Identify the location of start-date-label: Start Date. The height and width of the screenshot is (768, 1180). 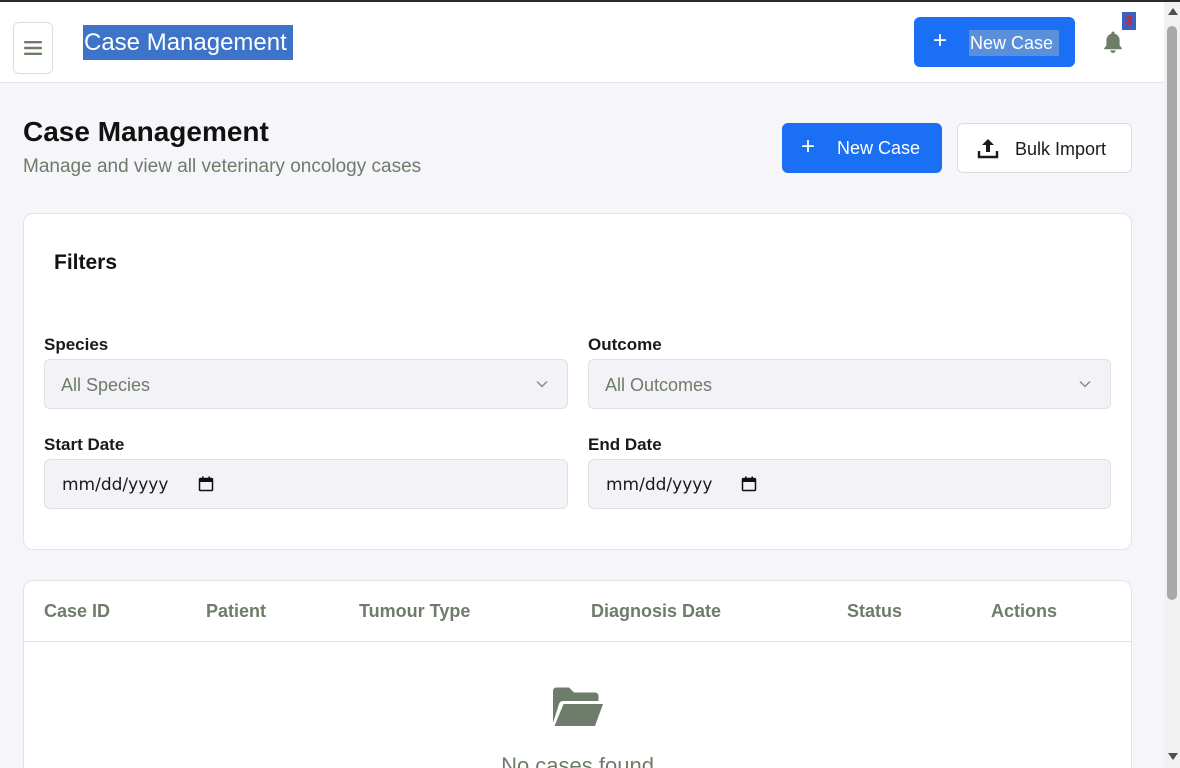
(84, 444).